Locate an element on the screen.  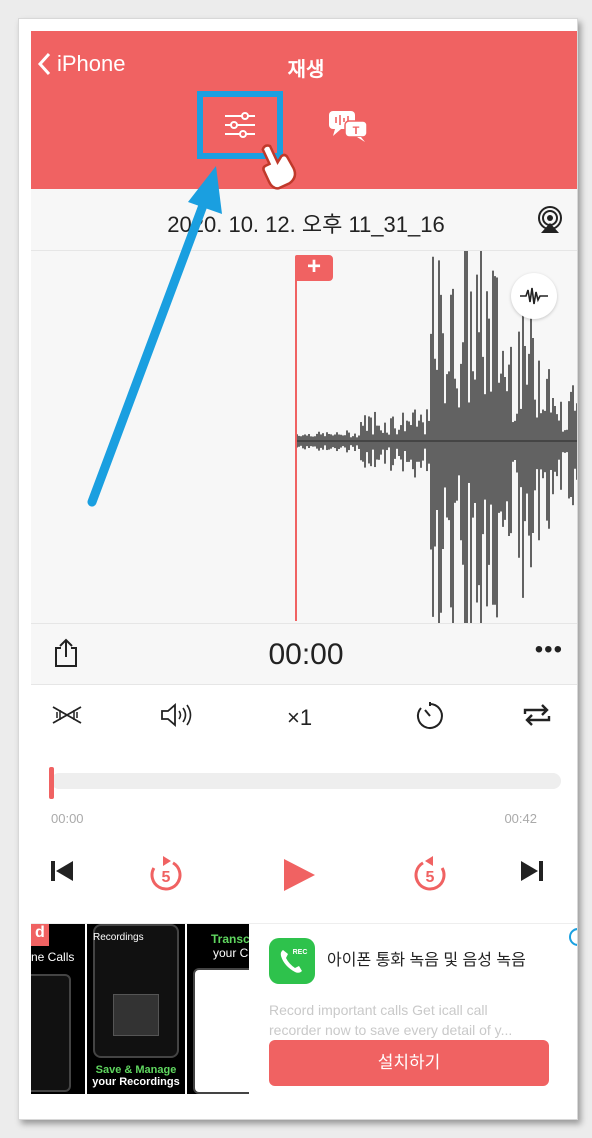
play-icon is located at coordinates (299, 875).